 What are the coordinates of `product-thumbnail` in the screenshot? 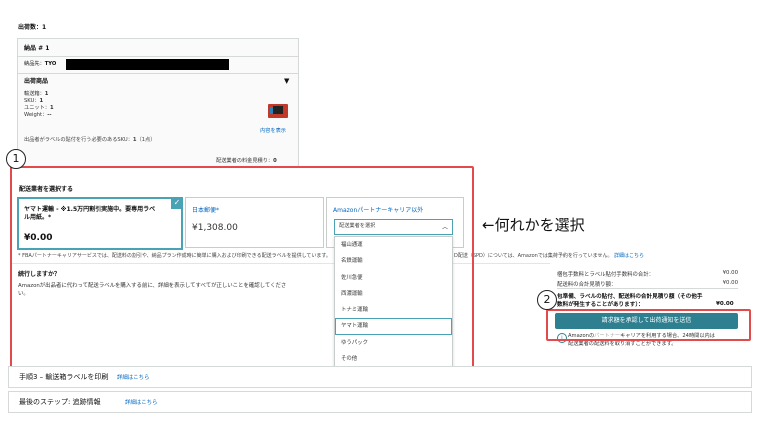 It's located at (278, 111).